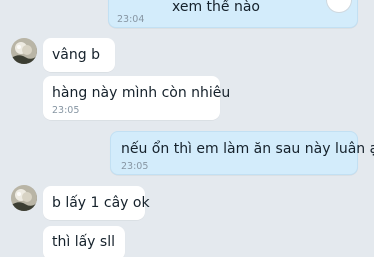  What do you see at coordinates (131, 19) in the screenshot?
I see `message-time: 23:04` at bounding box center [131, 19].